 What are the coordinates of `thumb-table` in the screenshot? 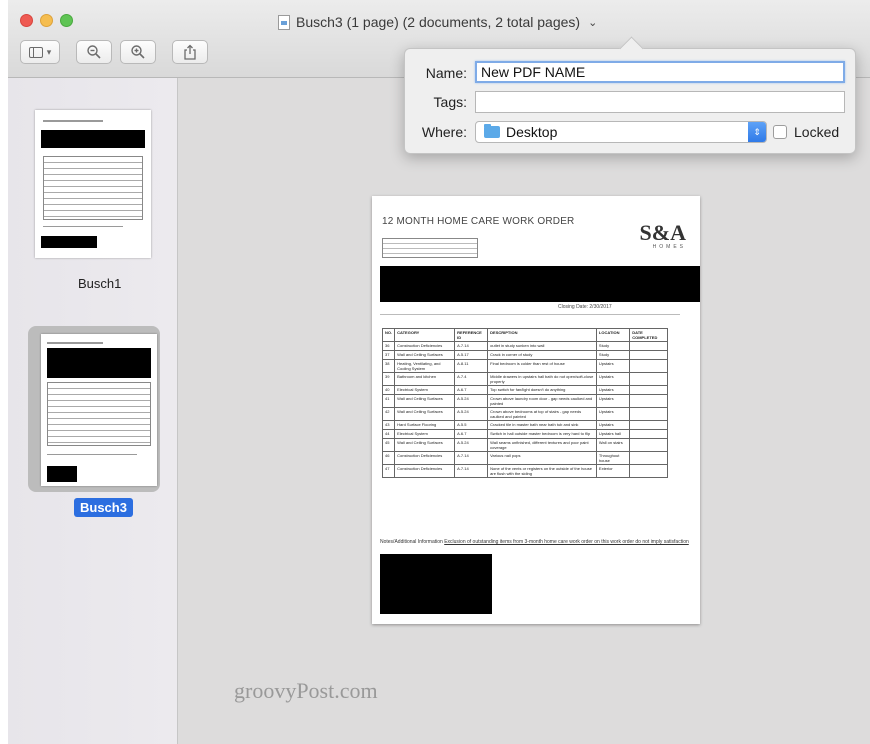 It's located at (93, 188).